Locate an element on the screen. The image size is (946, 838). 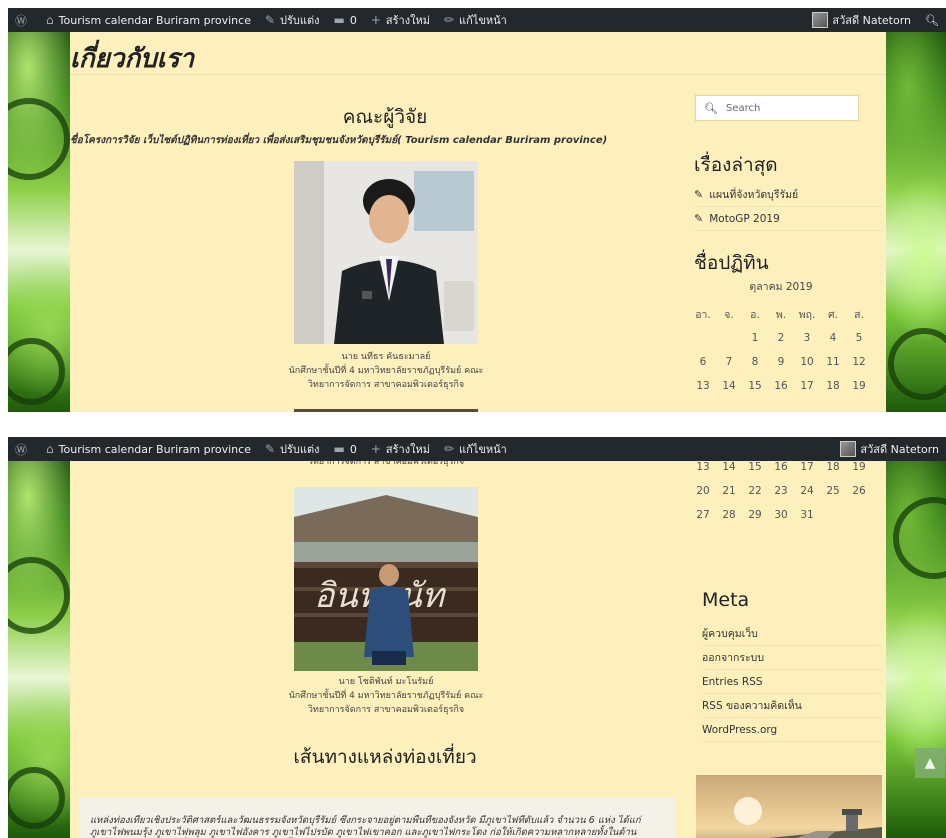
search-input: 🔍︎ Search is located at coordinates (777, 108).